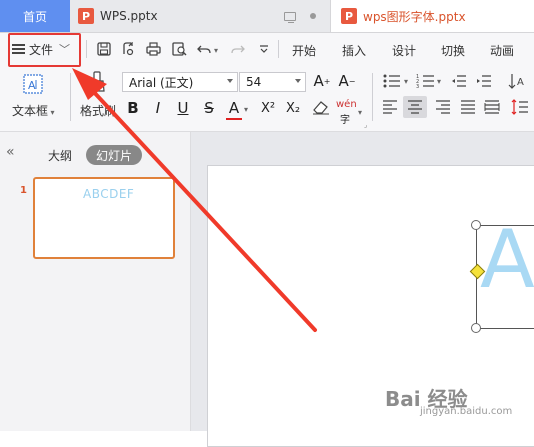 This screenshot has width=534, height=447. What do you see at coordinates (129, 16) in the screenshot?
I see `tab-title: WPS.pptx` at bounding box center [129, 16].